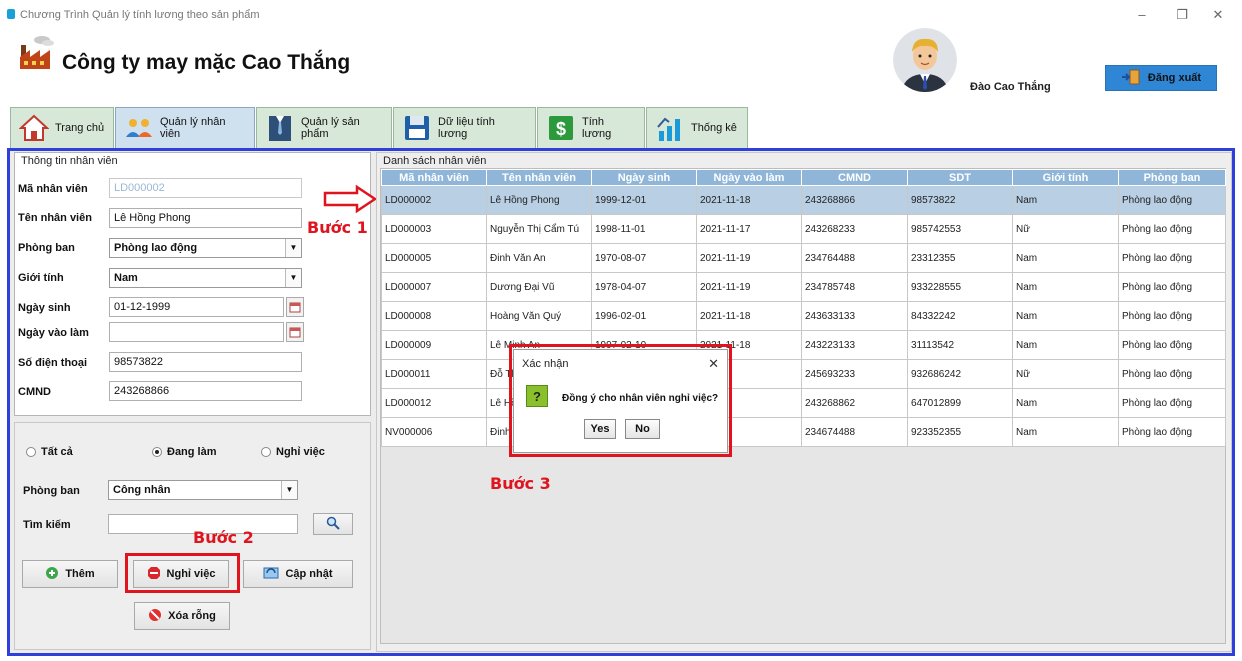  I want to click on company-name: Công ty may mặc Cao Thắng, so click(206, 62).